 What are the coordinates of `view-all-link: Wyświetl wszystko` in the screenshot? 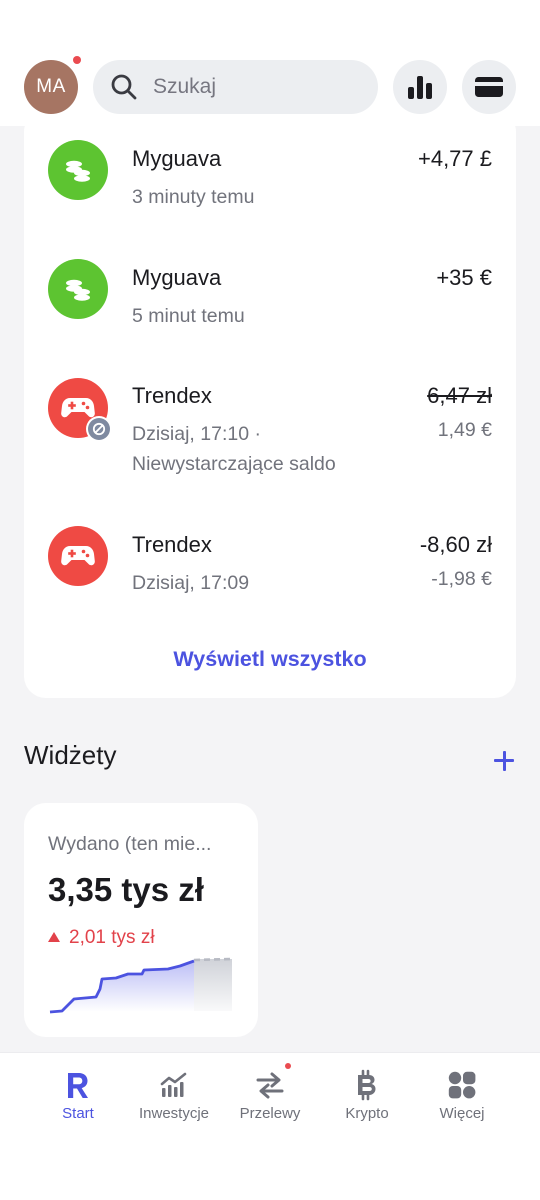 It's located at (270, 659).